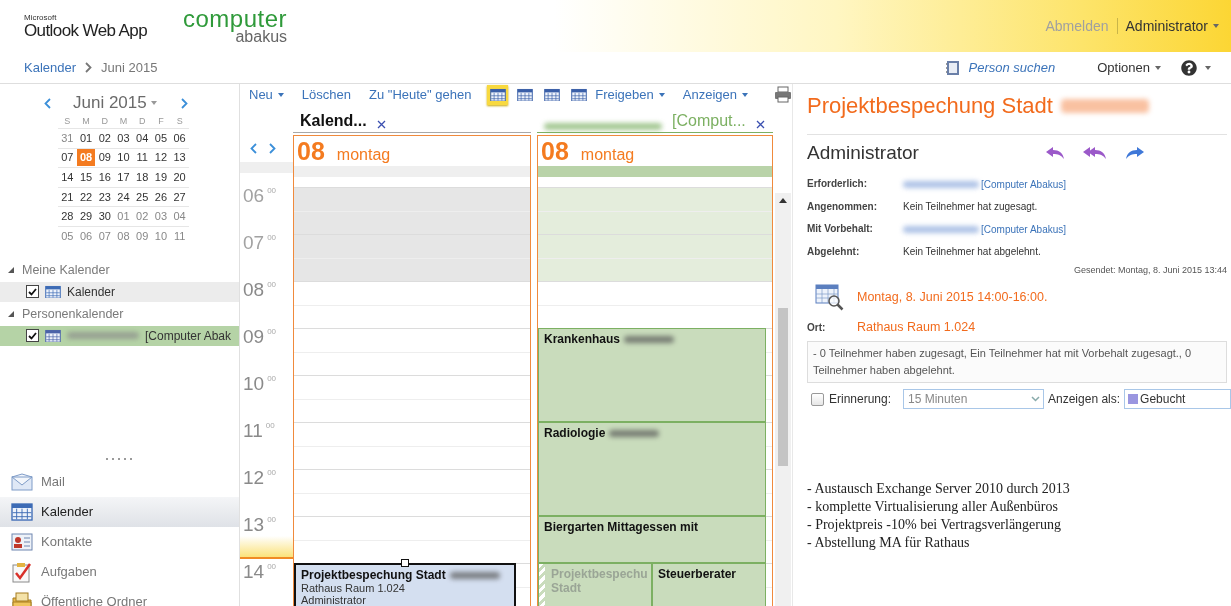 The image size is (1231, 606). What do you see at coordinates (405, 584) in the screenshot?
I see `calendar-event: Projektbespechung Stadt Rathaus Raum 1.024 Administrator` at bounding box center [405, 584].